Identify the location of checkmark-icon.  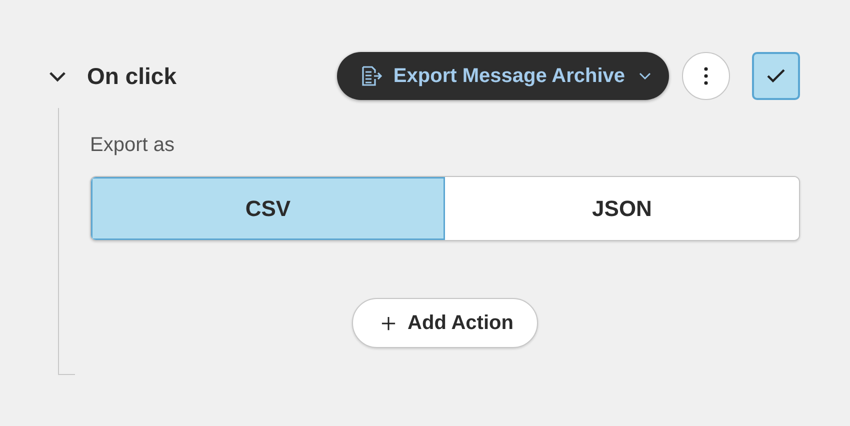
(776, 76).